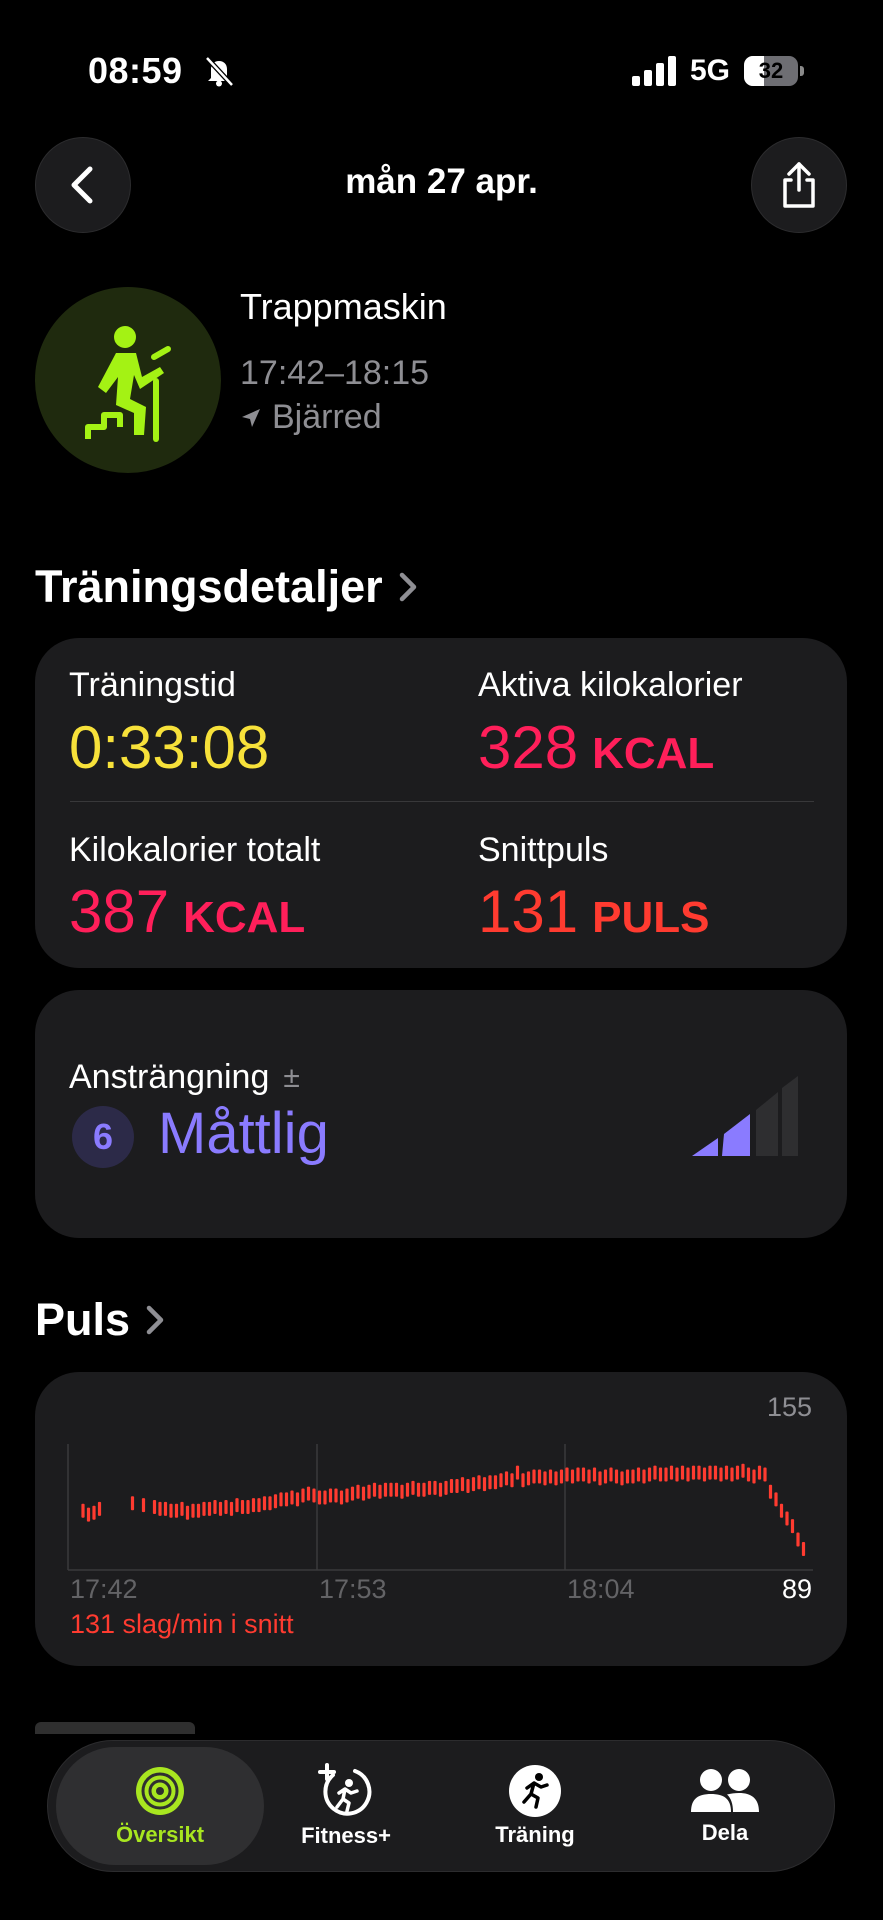 This screenshot has height=1920, width=883. What do you see at coordinates (243, 1133) in the screenshot?
I see `effort-level-text: Måttlig` at bounding box center [243, 1133].